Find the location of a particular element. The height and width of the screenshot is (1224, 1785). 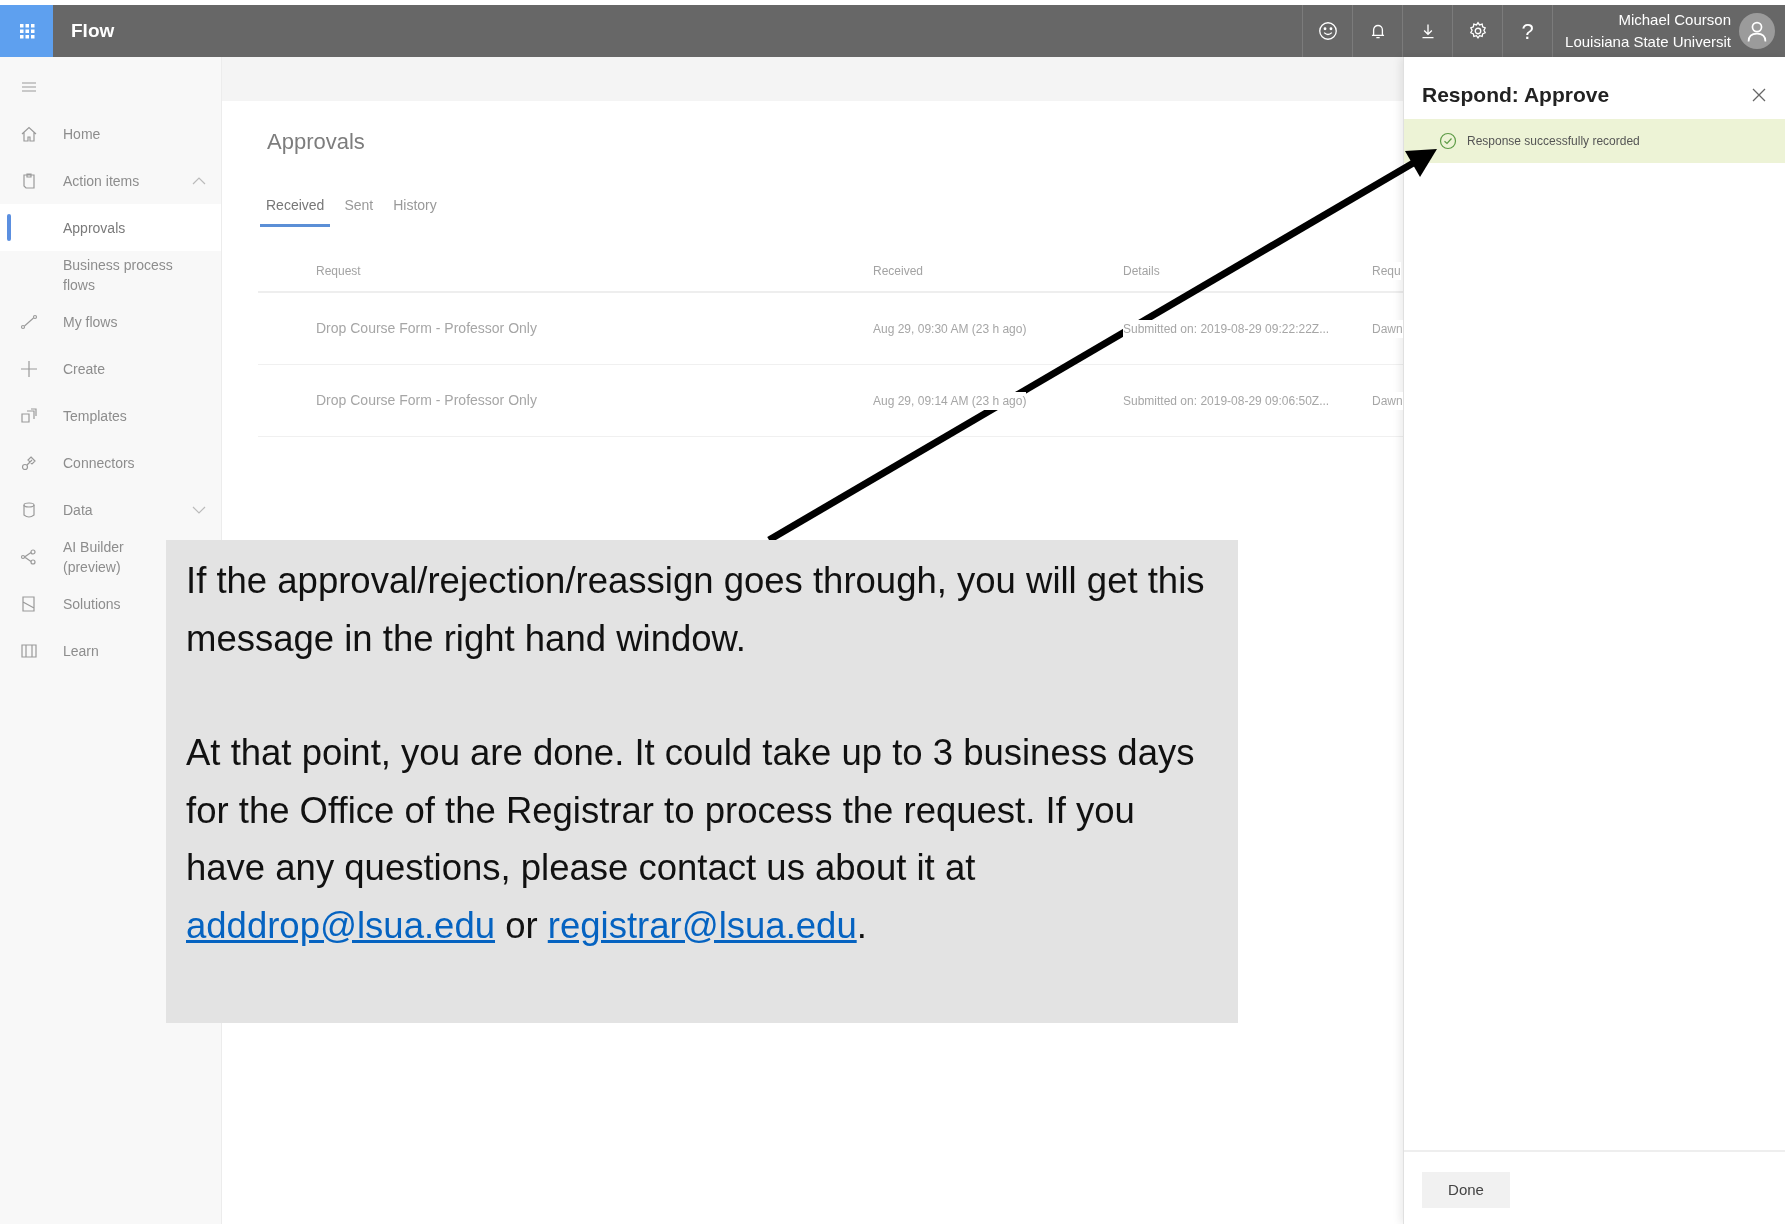

callout-paragraph: If the approval/rejection/reassign goes through, you will get this message in the right hand window. is located at coordinates (696, 610).